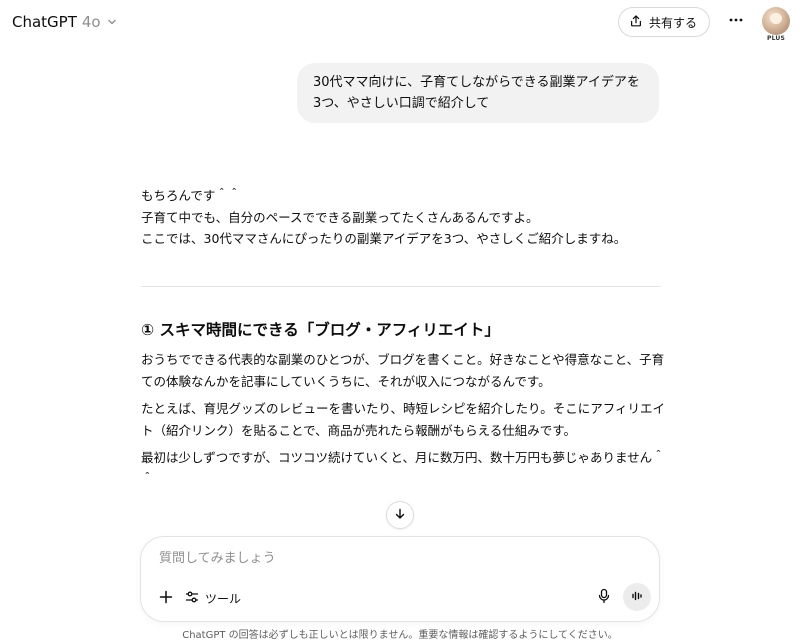 The width and height of the screenshot is (800, 641). I want to click on intro-line: もちろんです＾＾, so click(191, 195).